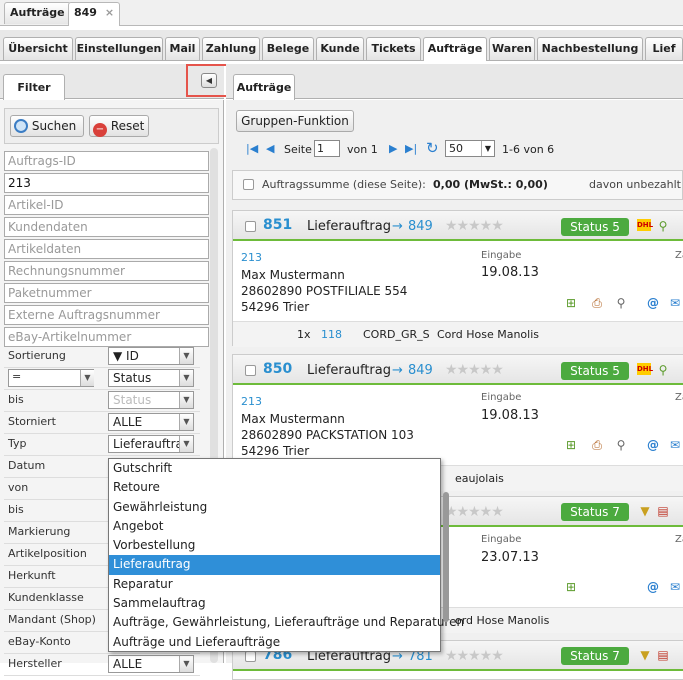  What do you see at coordinates (47, 553) in the screenshot?
I see `filter-row-label: Artikelposition` at bounding box center [47, 553].